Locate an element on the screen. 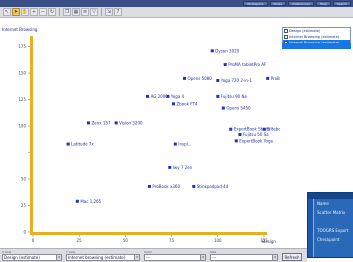  data-point-label: Yoga 720 2-in-1 is located at coordinates (236, 80).